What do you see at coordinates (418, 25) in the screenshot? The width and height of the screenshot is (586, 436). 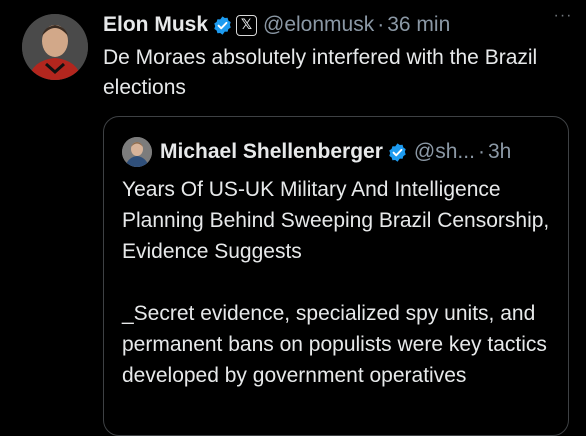 I see `post-time: 36 min` at bounding box center [418, 25].